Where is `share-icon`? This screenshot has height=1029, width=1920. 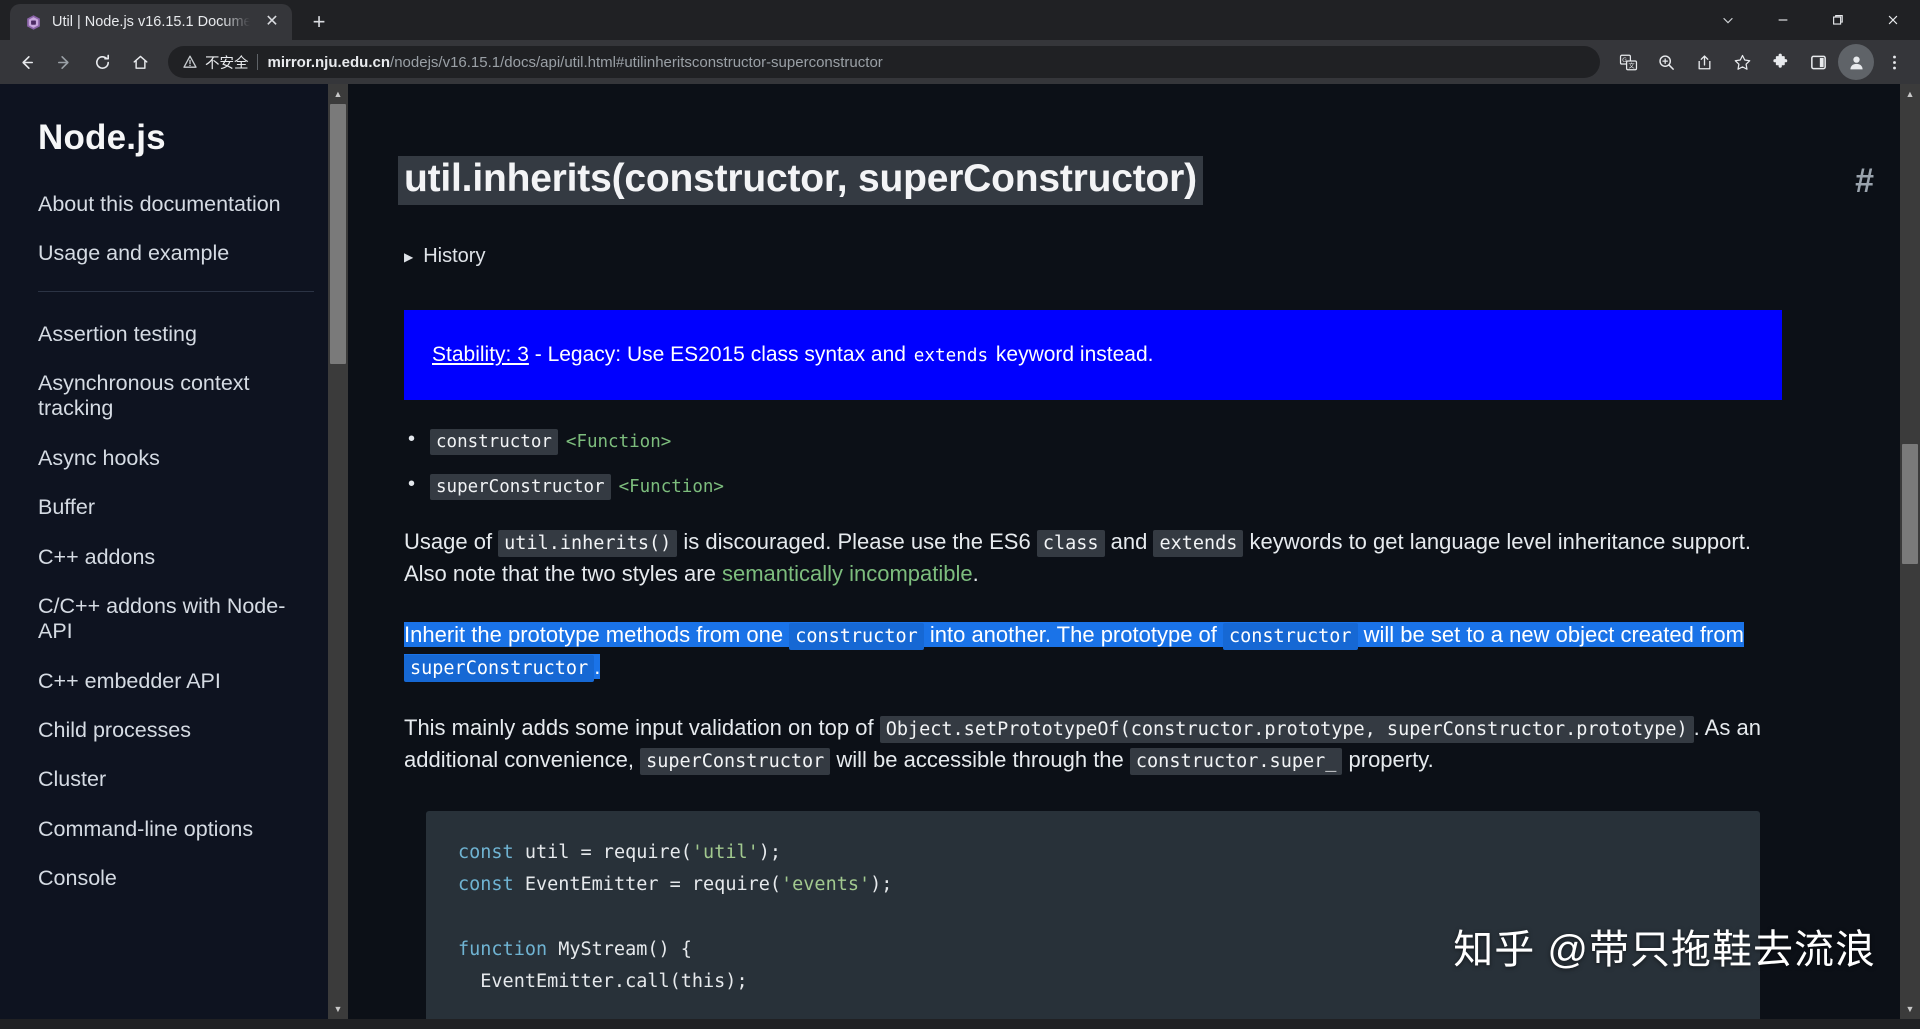 share-icon is located at coordinates (1704, 62).